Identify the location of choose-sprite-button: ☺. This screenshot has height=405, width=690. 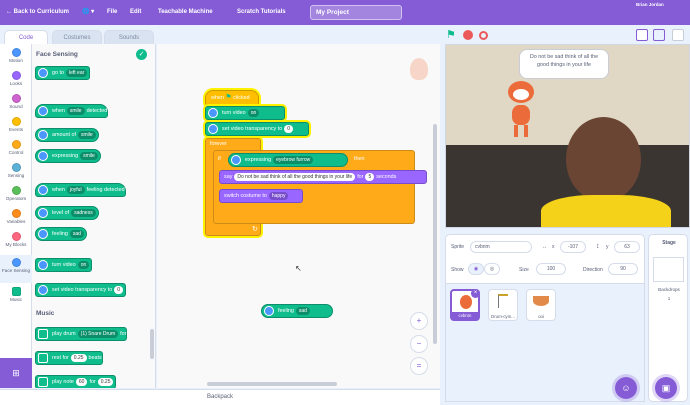
(626, 388).